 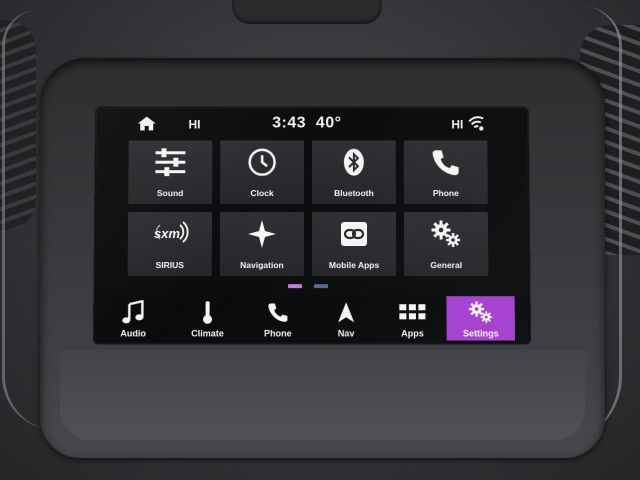 I want to click on bottom-nav-bar: Audio Climate Phone Nav Apps Settings, so click(x=312, y=318).